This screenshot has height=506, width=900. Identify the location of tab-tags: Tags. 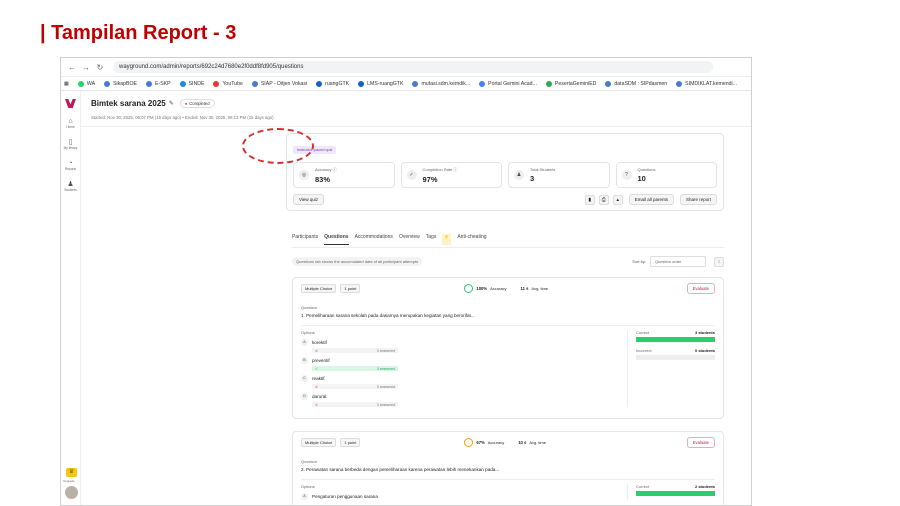
(431, 239).